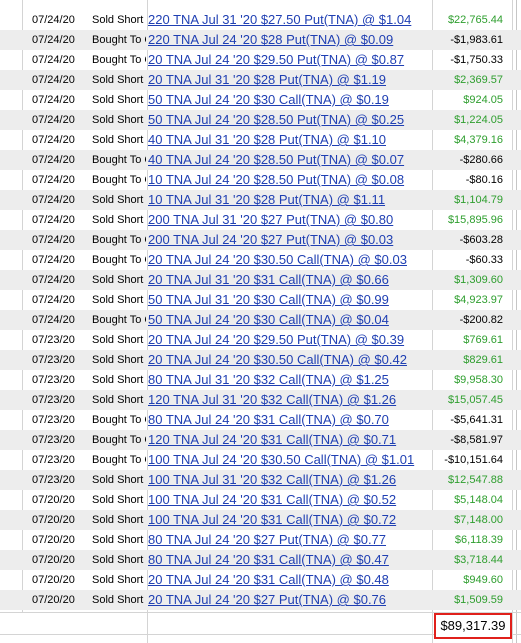  Describe the element at coordinates (463, 340) in the screenshot. I see `amount-cell: $769.61` at that location.